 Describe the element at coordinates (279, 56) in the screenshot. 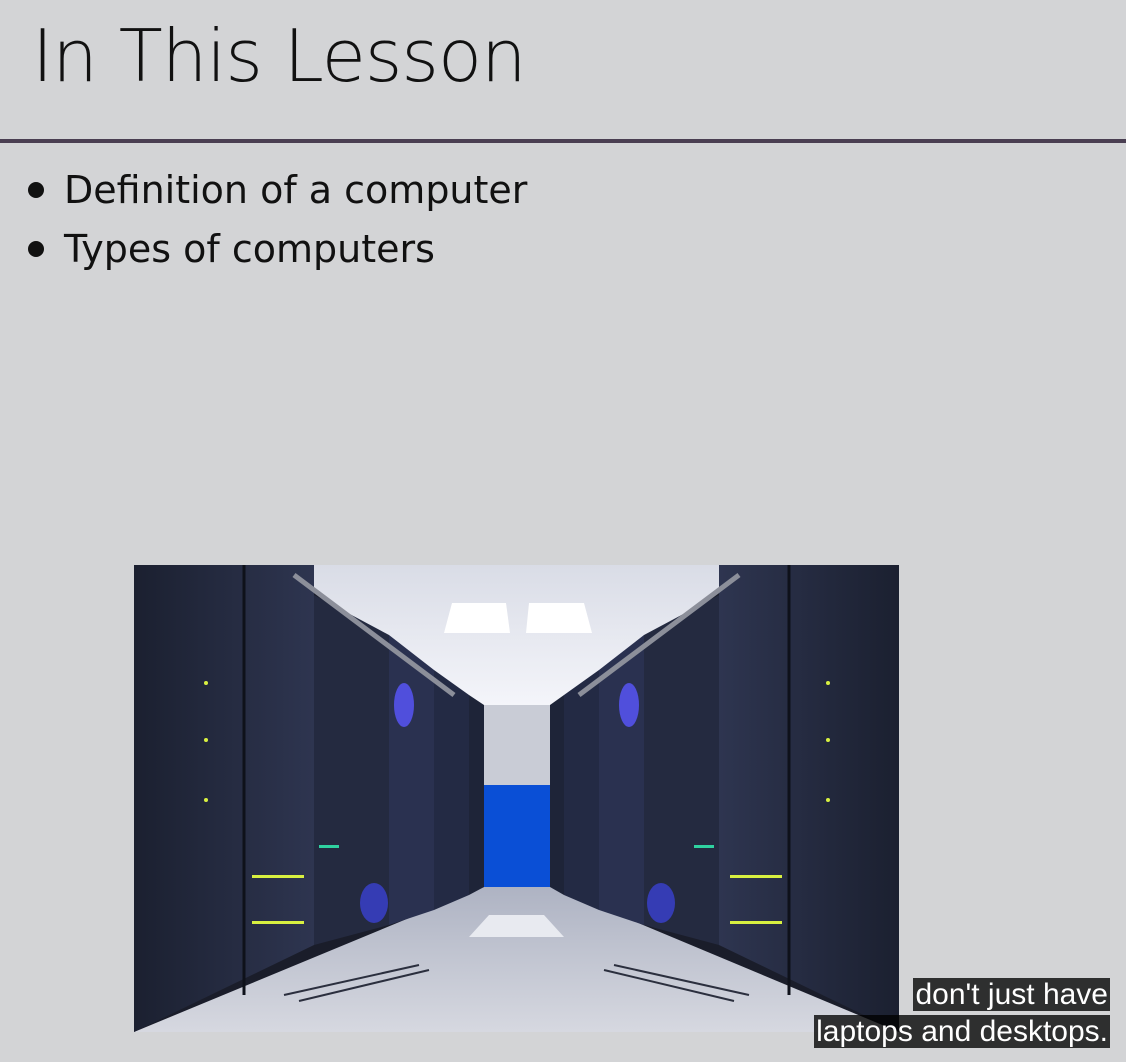

I see `slide-title: In This Lesson` at that location.